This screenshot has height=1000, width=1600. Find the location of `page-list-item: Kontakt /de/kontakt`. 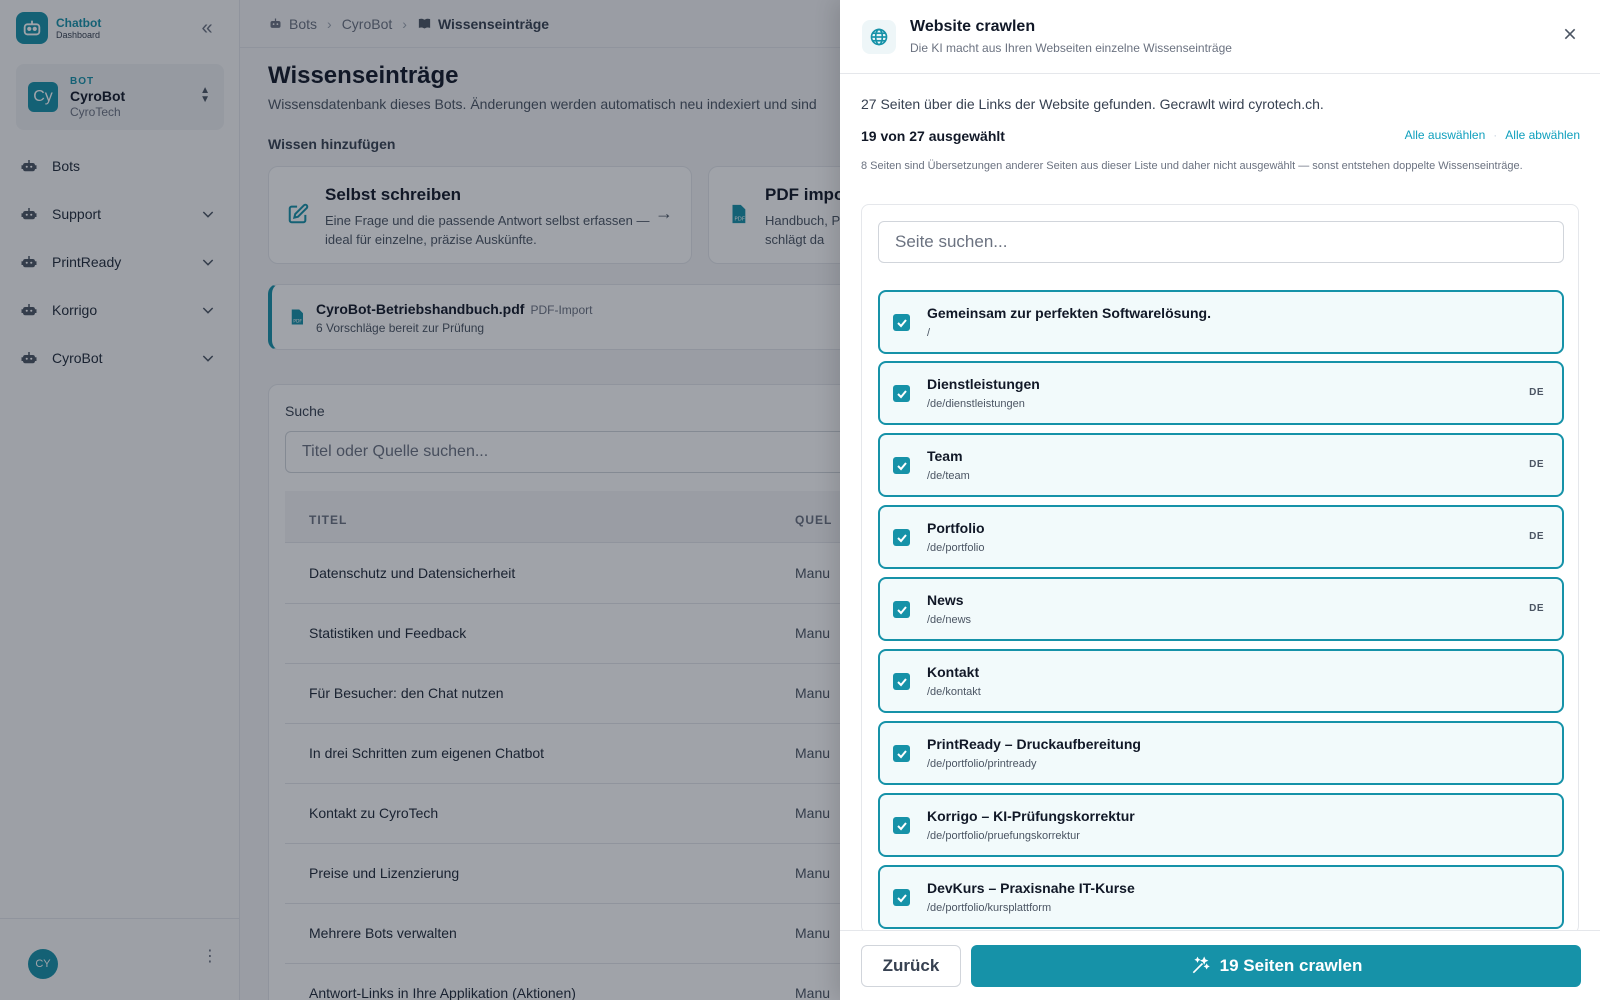

page-list-item: Kontakt /de/kontakt is located at coordinates (1221, 681).